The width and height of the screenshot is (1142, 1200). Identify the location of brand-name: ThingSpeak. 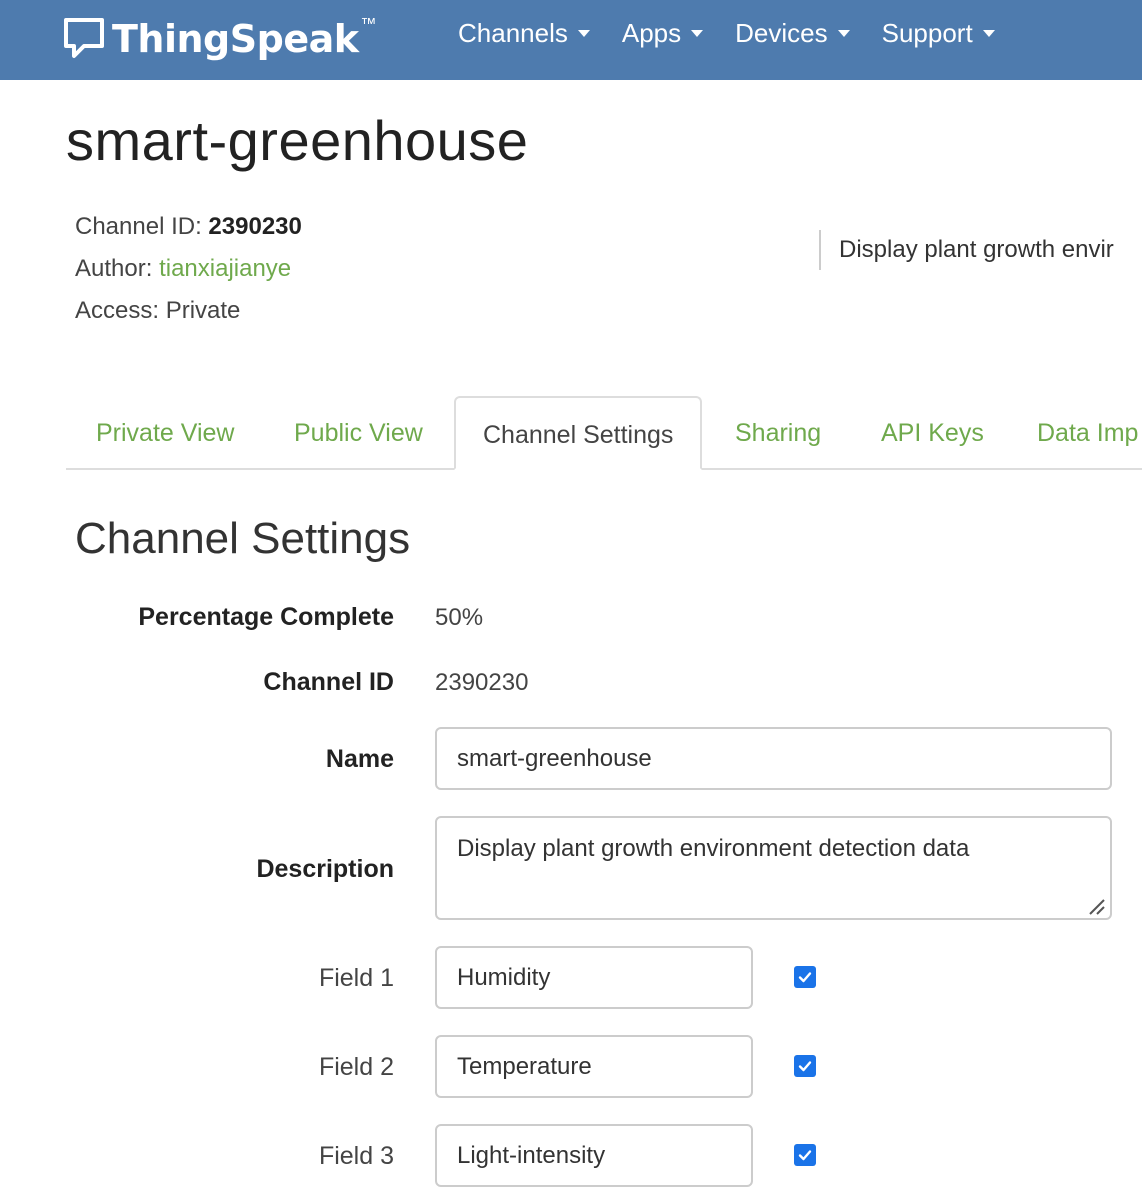
(235, 39).